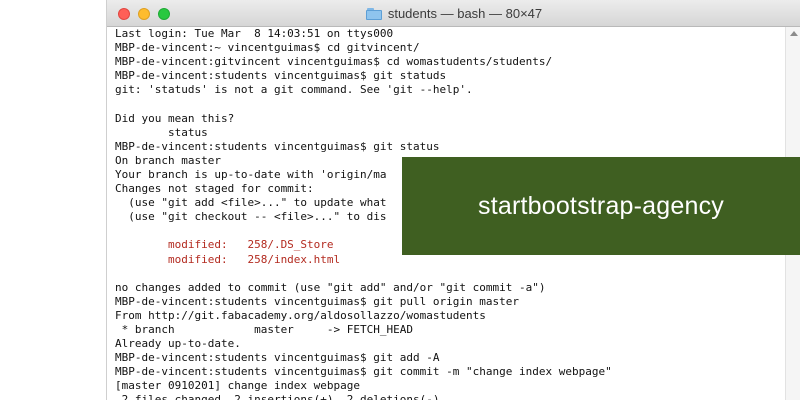  What do you see at coordinates (175, 118) in the screenshot?
I see `terminal-line: Did you mean this?` at bounding box center [175, 118].